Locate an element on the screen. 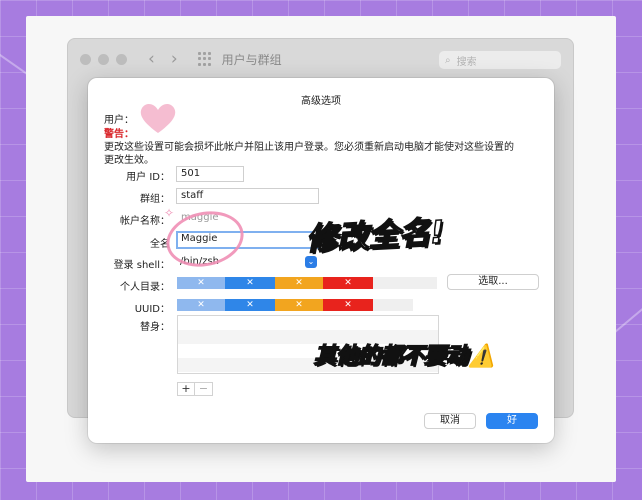 The height and width of the screenshot is (500, 642). back-chevron-icon: ‹ is located at coordinates (151, 59).